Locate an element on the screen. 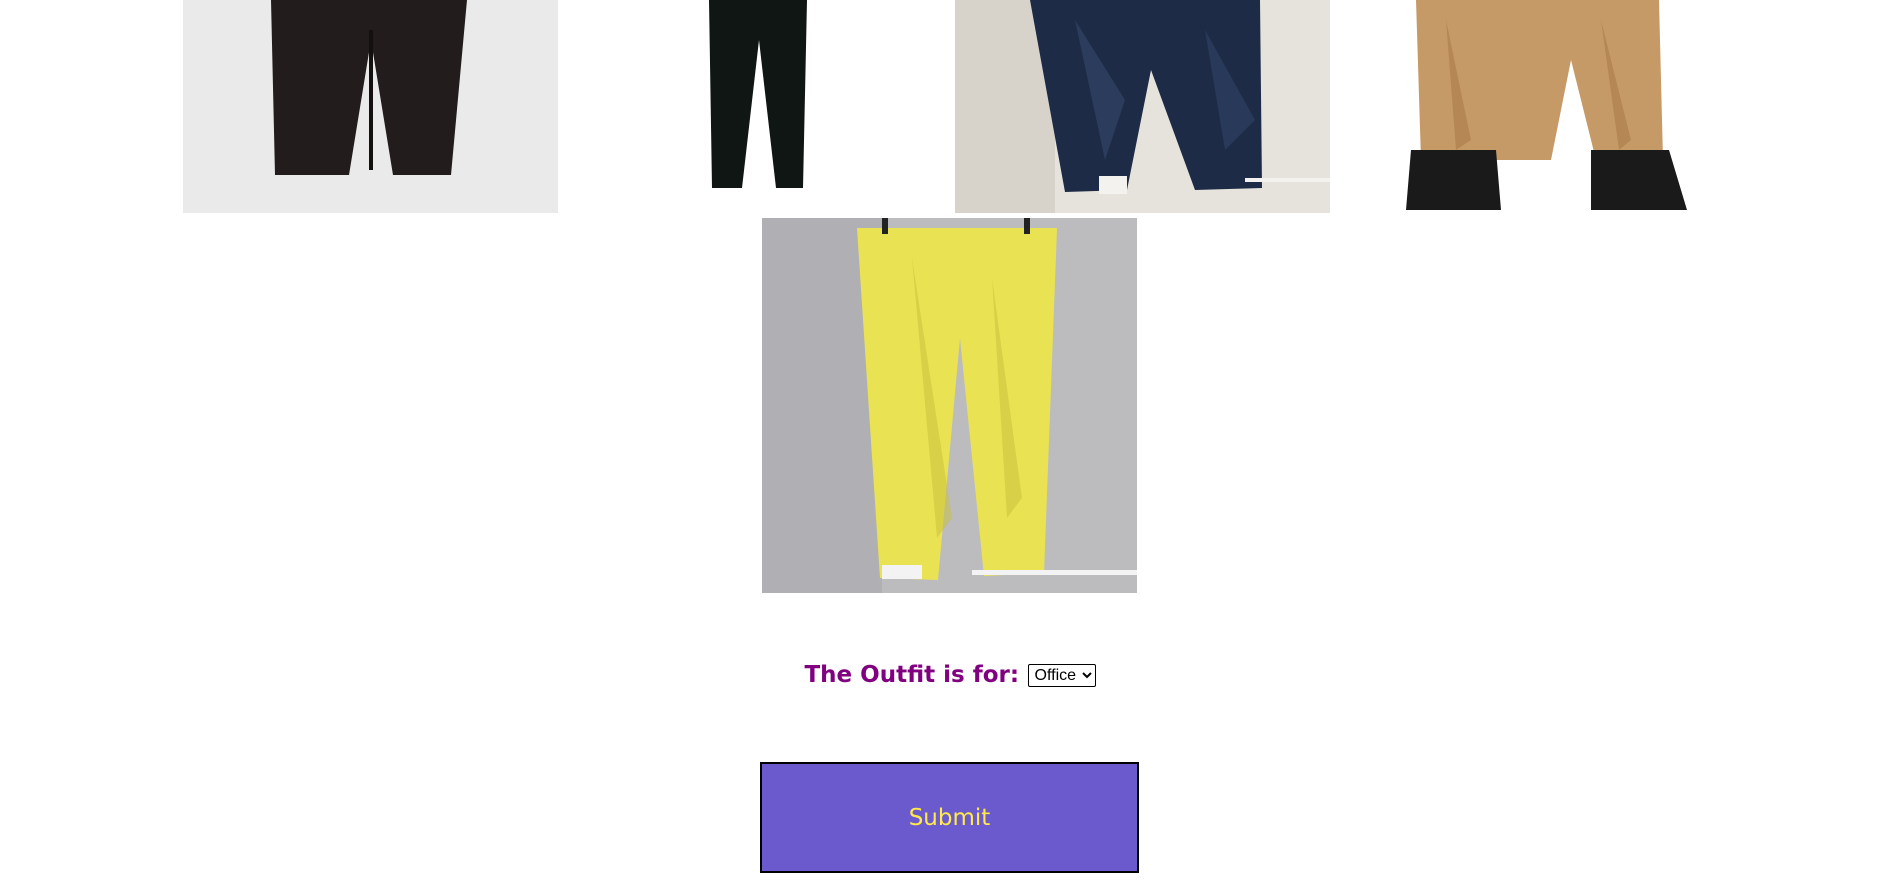 Image resolution: width=1900 pixels, height=892 pixels. product-image-black-slim-trousers is located at coordinates (783, 106).